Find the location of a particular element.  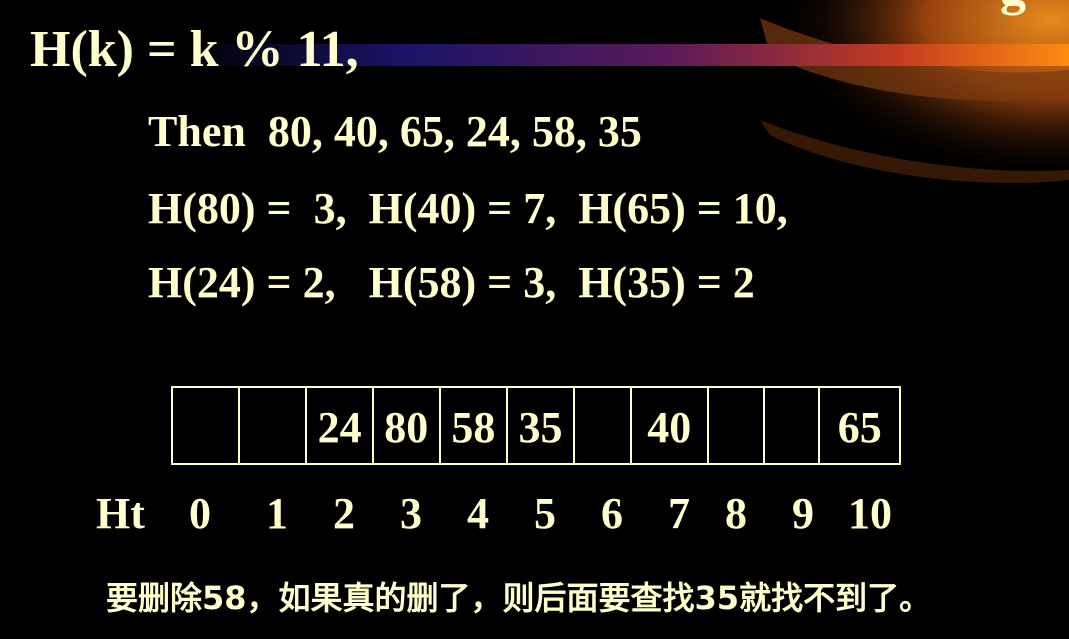

index-5: 5 is located at coordinates (545, 513).